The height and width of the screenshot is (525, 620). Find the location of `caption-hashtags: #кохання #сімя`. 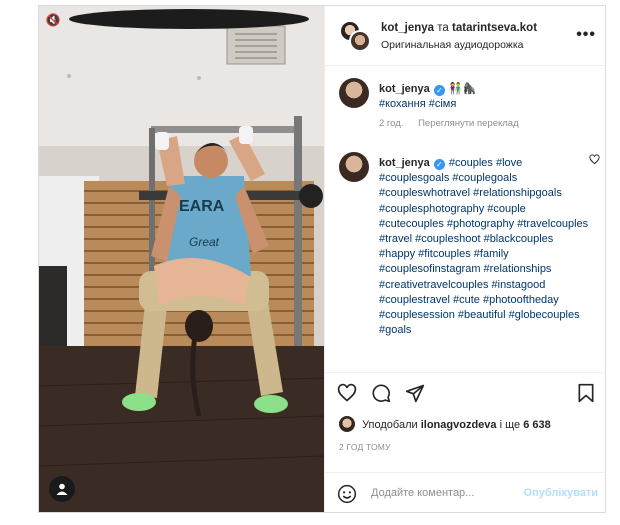

caption-hashtags: #кохання #сімя is located at coordinates (485, 104).